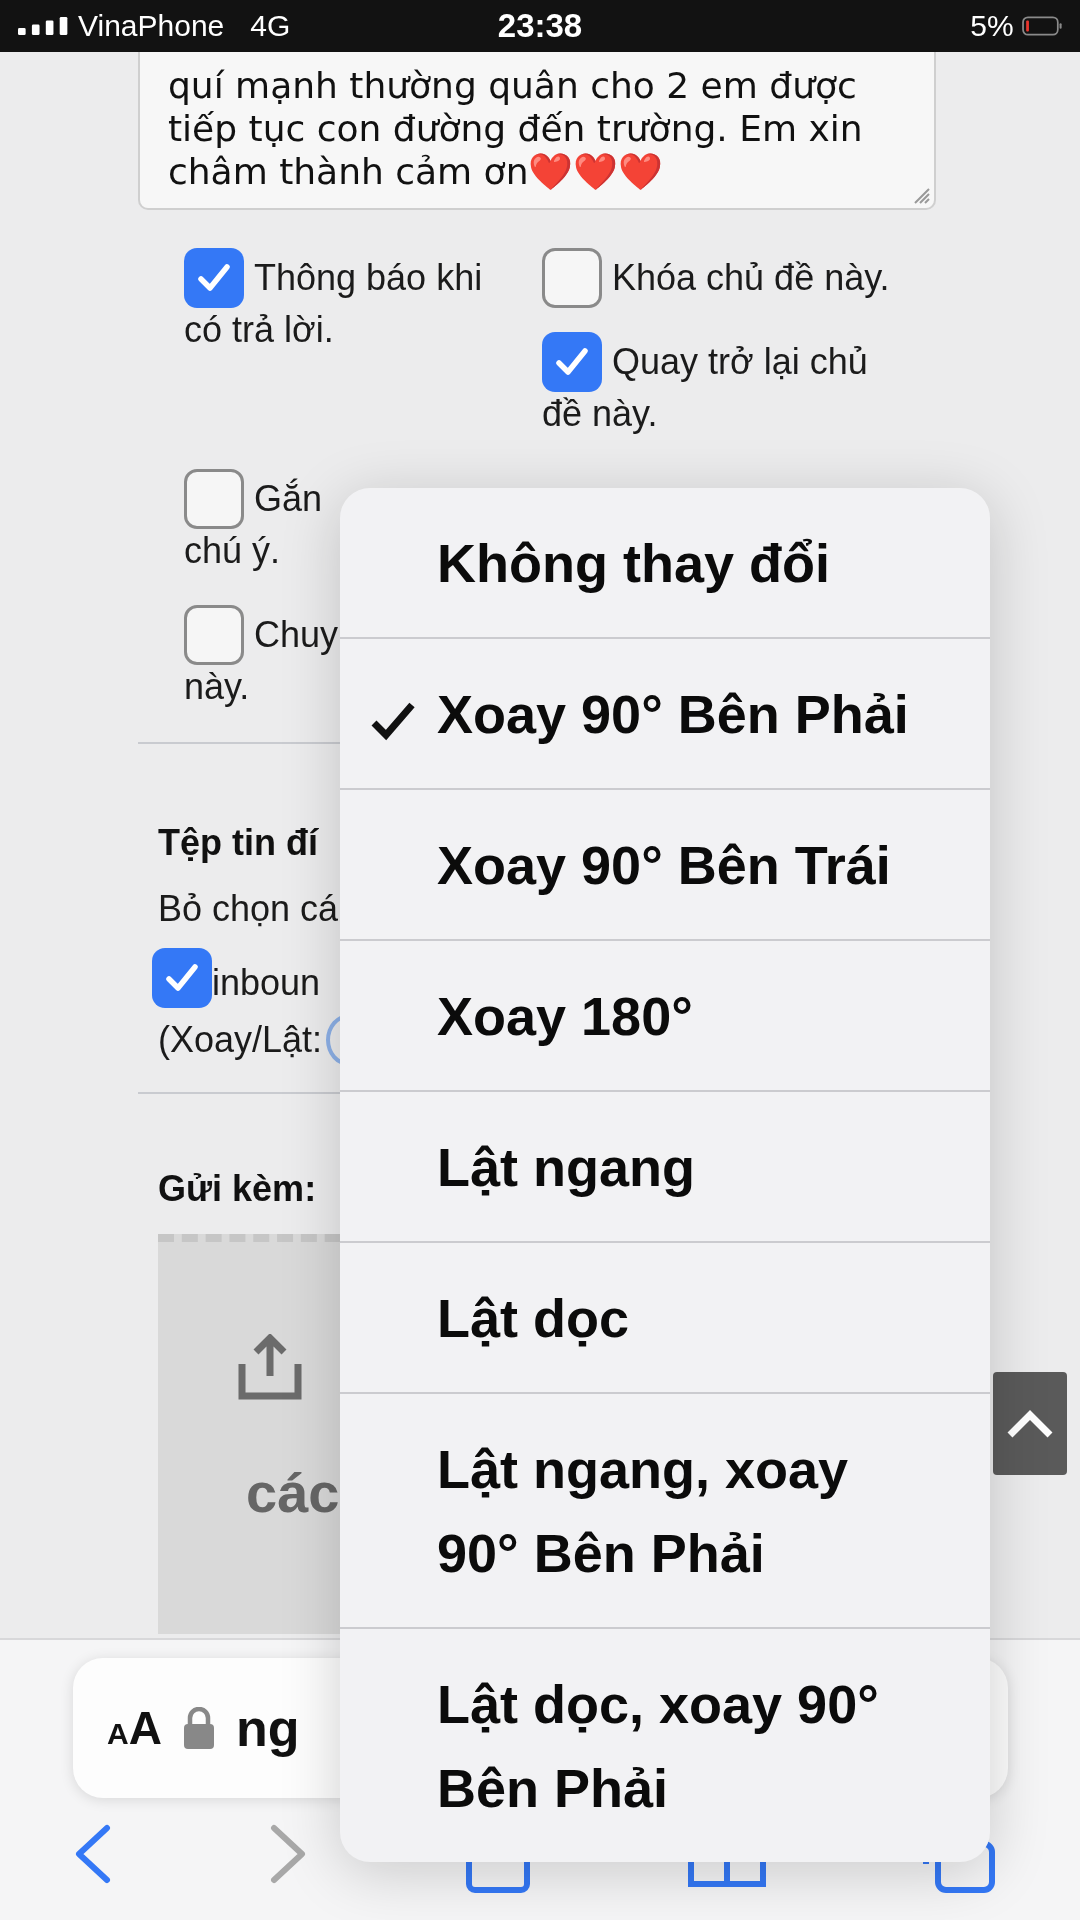  I want to click on menu-item: Lật ngang, so click(665, 1165).